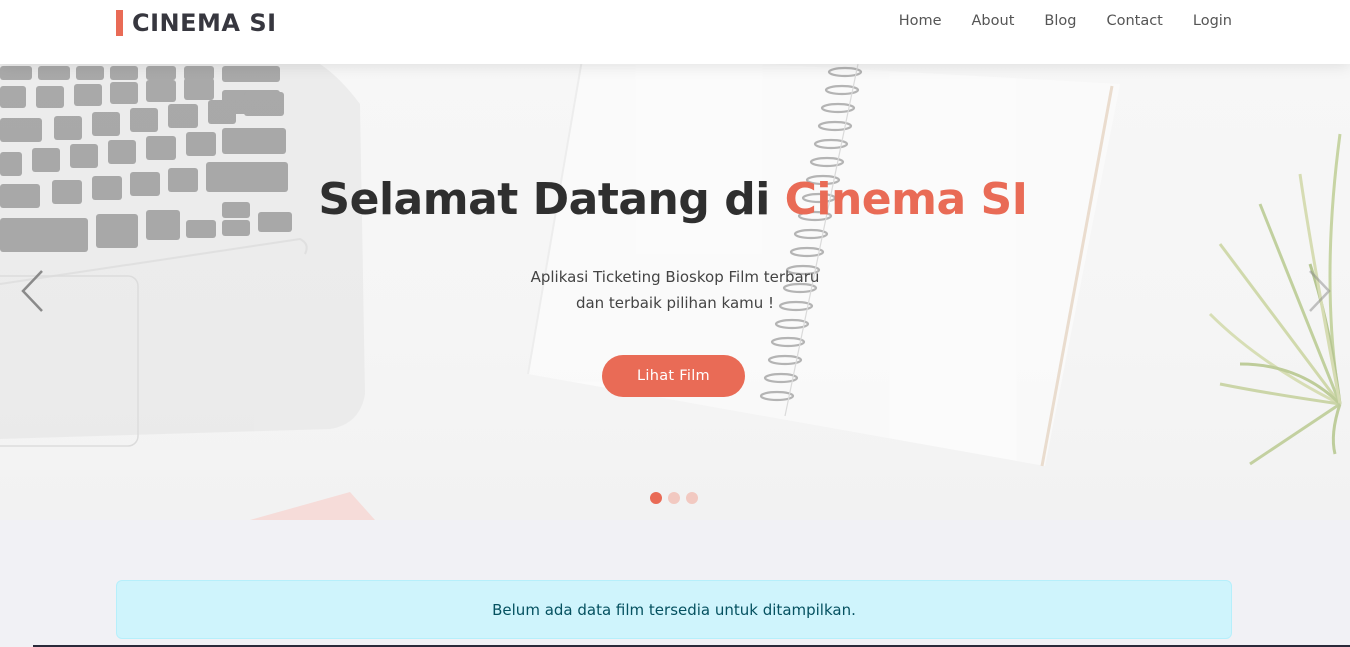 The image size is (1350, 647). What do you see at coordinates (920, 21) in the screenshot?
I see `nav-item-home: Home` at bounding box center [920, 21].